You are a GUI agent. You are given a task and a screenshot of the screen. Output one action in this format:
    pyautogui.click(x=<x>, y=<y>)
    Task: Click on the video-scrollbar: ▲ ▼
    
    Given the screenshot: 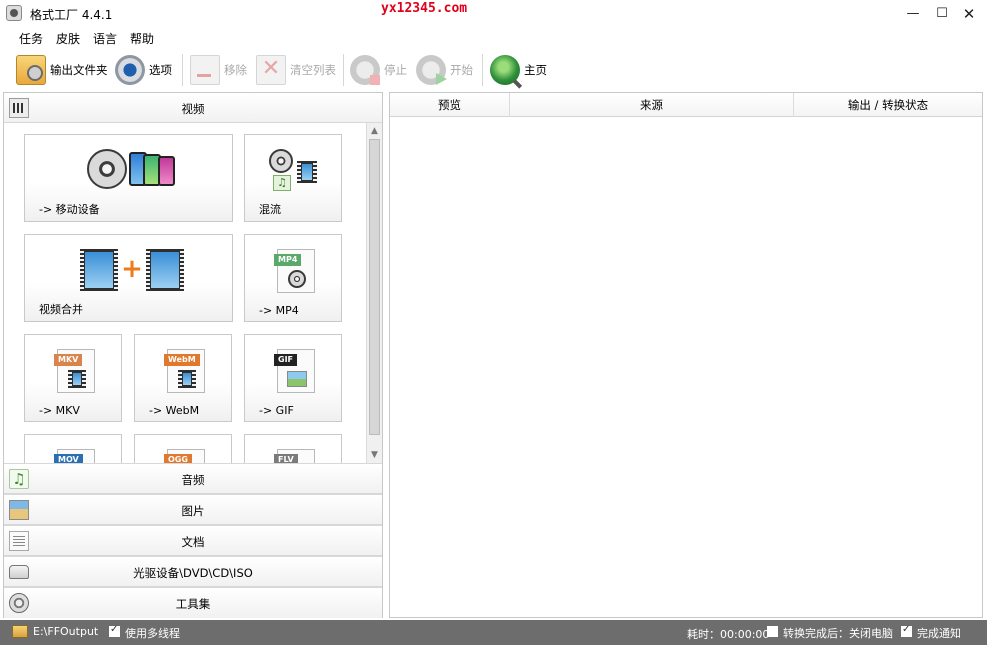 What is the action you would take?
    pyautogui.click(x=374, y=293)
    